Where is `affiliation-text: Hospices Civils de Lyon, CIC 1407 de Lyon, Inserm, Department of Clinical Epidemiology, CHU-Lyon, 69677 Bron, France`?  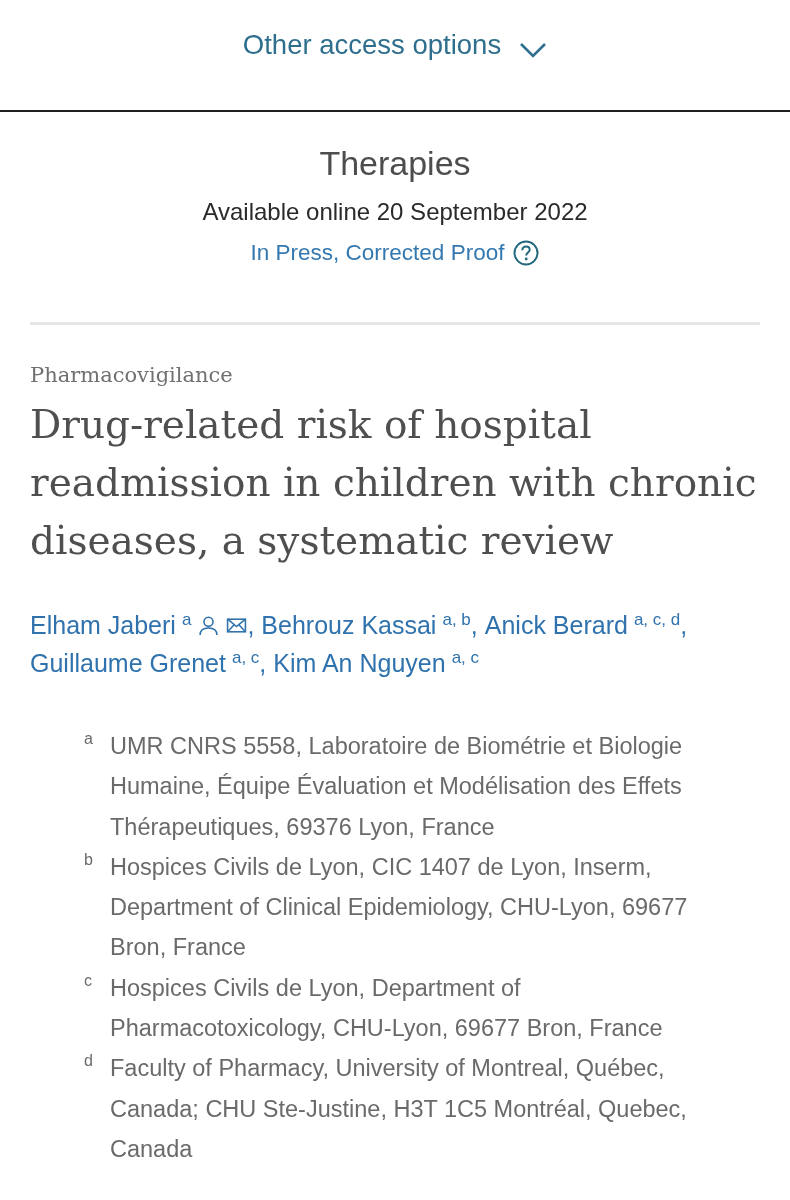
affiliation-text: Hospices Civils de Lyon, CIC 1407 de Lyon, Inserm, Department of Clinical Epidemiology, CHU-Lyon, 69677 Bron, France is located at coordinates (399, 907).